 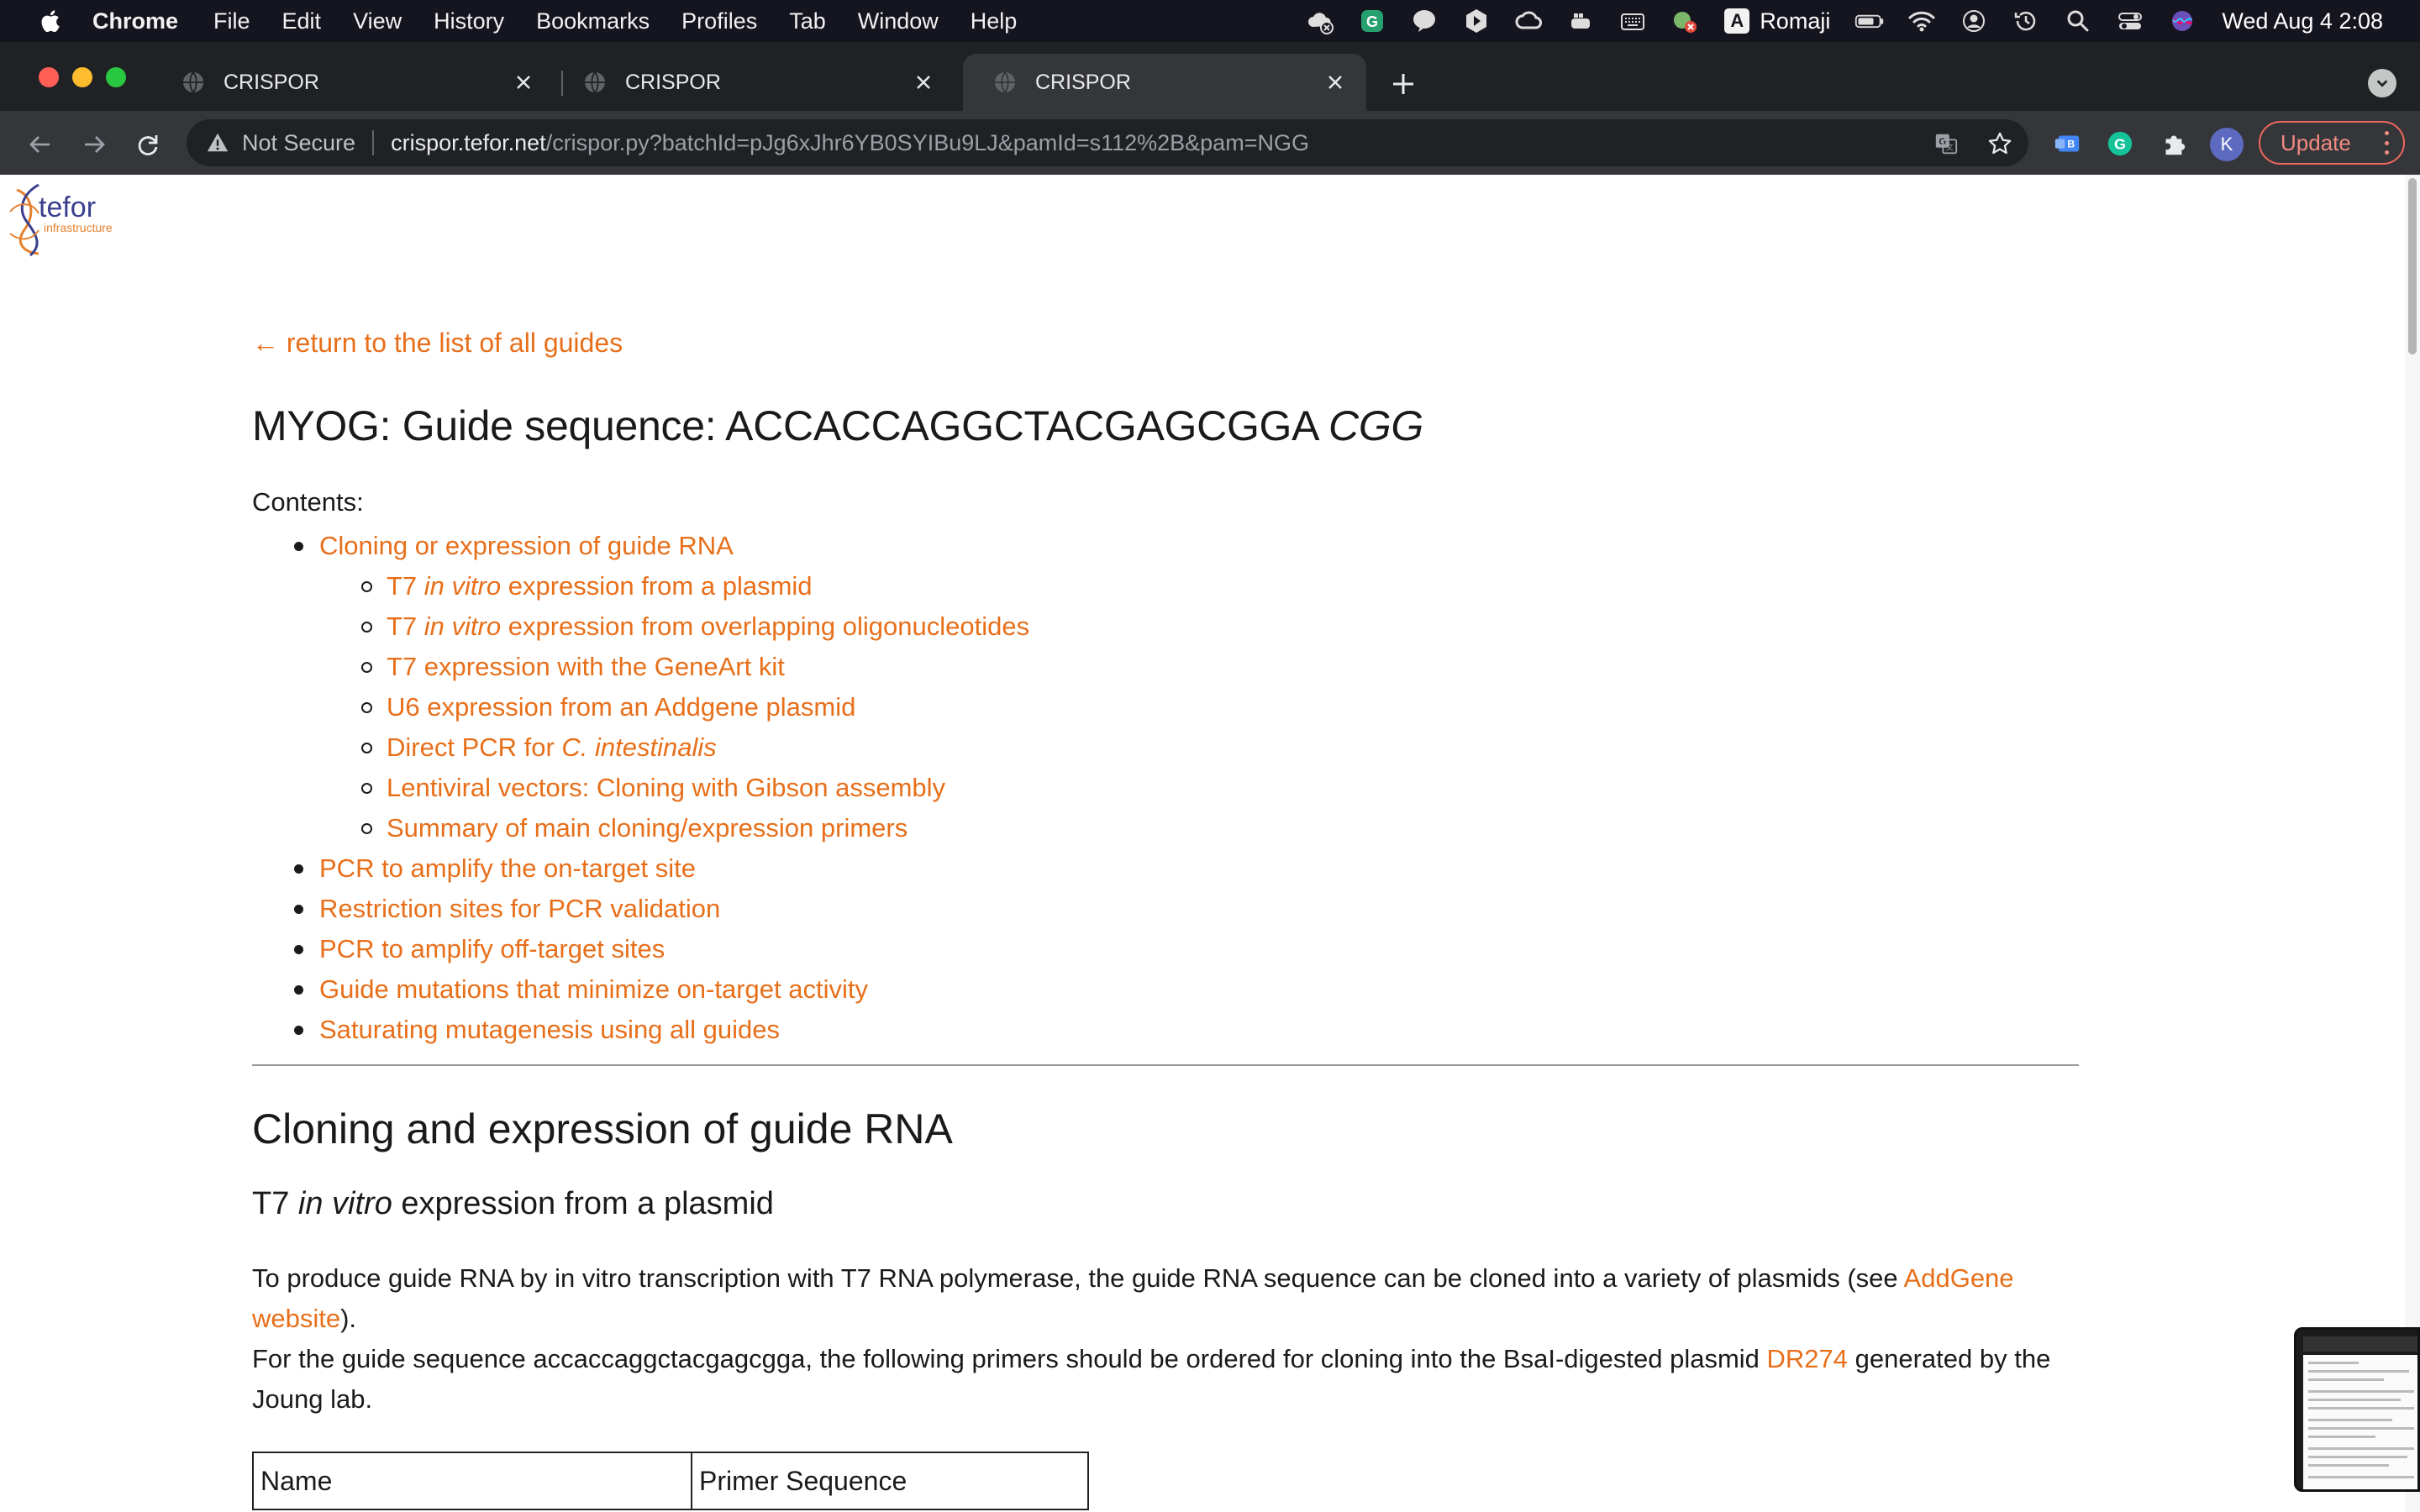 What do you see at coordinates (890, 1481) in the screenshot?
I see `column-header-primer-sequence: Primer Sequence` at bounding box center [890, 1481].